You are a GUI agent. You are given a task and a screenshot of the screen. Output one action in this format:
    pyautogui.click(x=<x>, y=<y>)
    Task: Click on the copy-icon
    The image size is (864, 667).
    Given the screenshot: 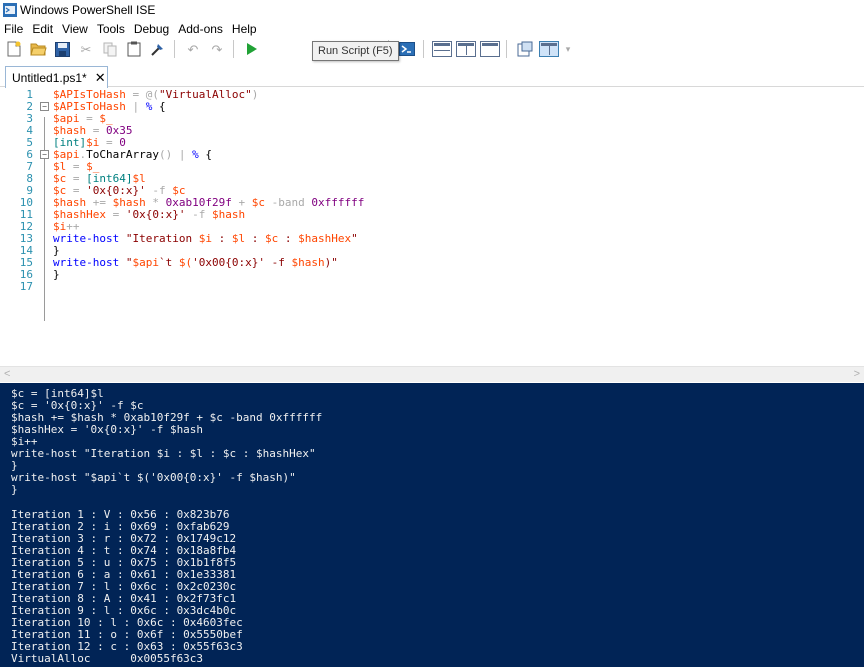 What is the action you would take?
    pyautogui.click(x=110, y=49)
    